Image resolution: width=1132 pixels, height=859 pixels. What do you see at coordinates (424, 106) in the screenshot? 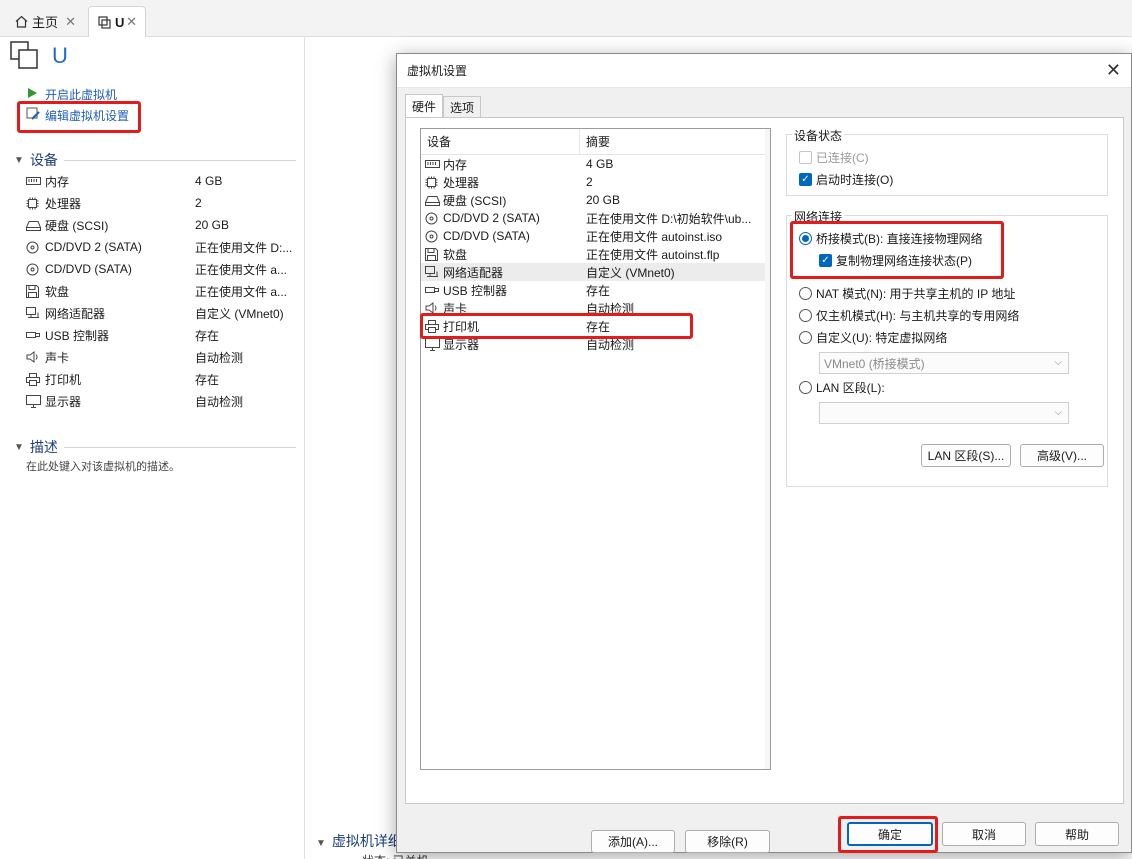
I see `tab-hardware: 硬件` at bounding box center [424, 106].